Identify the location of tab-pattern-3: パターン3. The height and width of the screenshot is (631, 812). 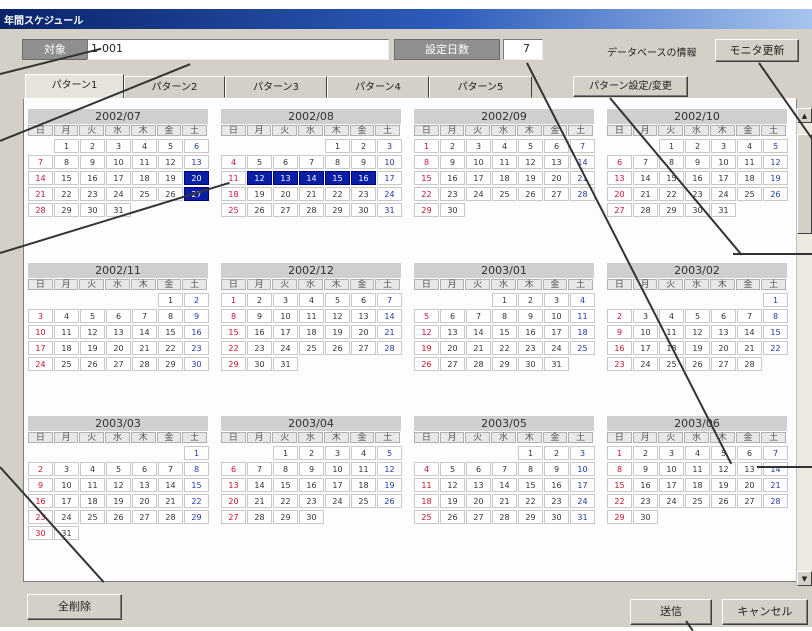
(276, 87).